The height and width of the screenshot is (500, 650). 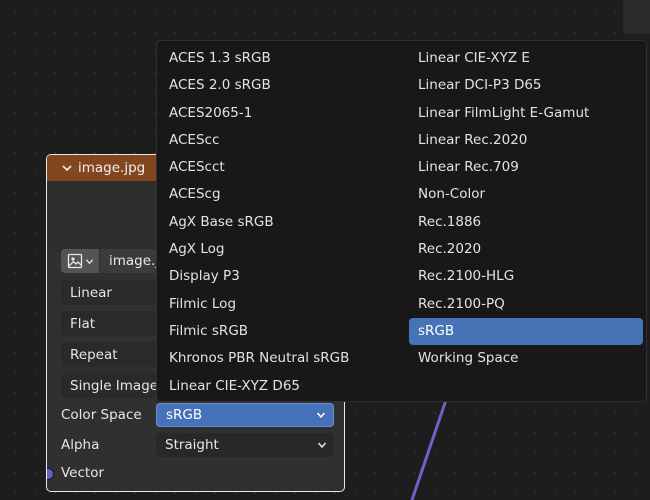 I want to click on menu-item: Filmic sRGB, so click(x=284, y=331).